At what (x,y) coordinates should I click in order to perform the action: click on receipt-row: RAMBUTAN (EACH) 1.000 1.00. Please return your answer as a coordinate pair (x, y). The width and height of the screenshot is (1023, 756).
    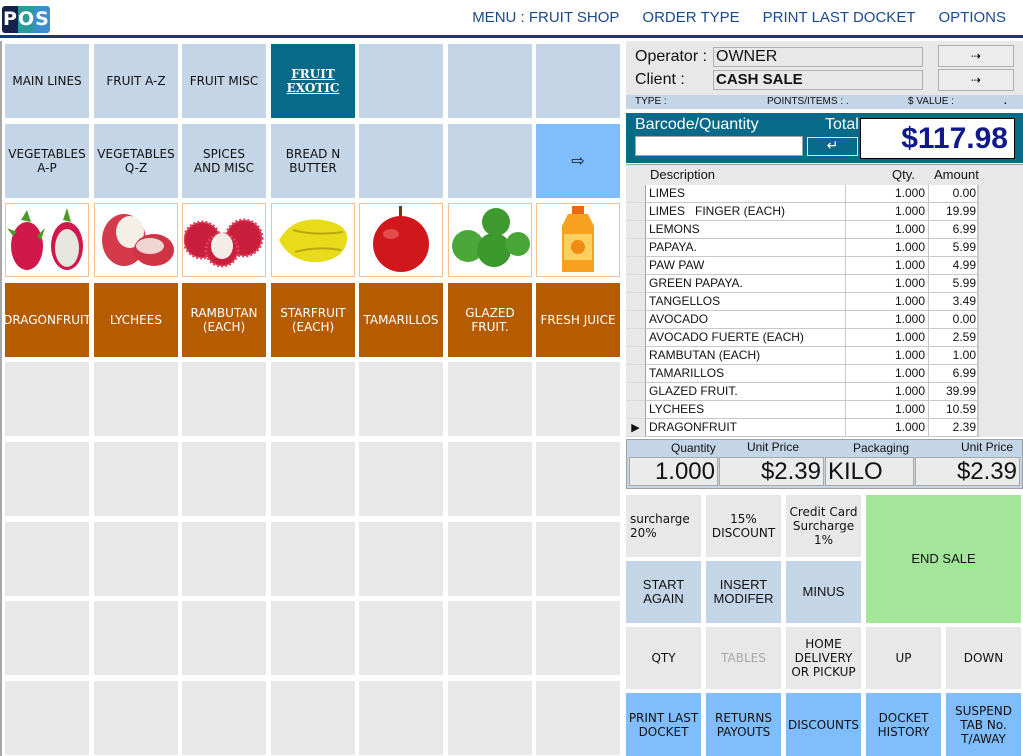
    Looking at the image, I should click on (824, 356).